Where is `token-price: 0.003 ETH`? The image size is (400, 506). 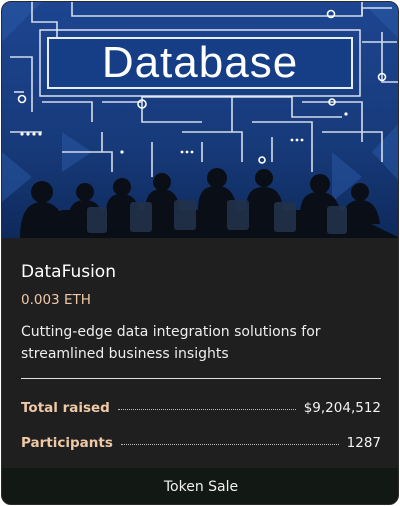
token-price: 0.003 ETH is located at coordinates (56, 300).